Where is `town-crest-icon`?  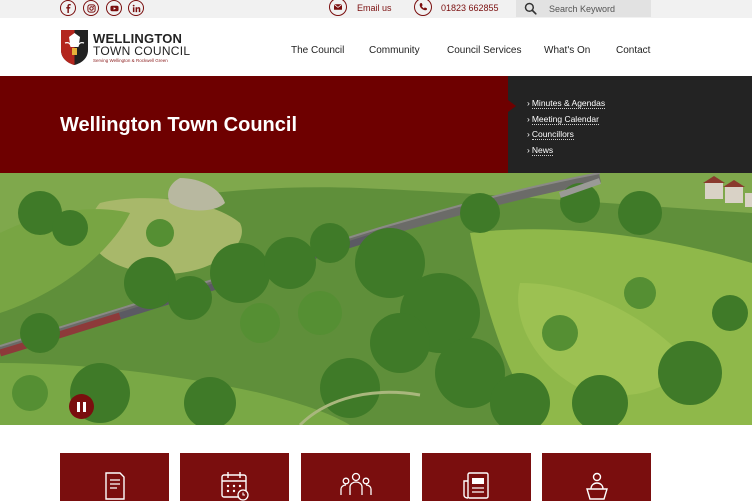
town-crest-icon is located at coordinates (74, 47).